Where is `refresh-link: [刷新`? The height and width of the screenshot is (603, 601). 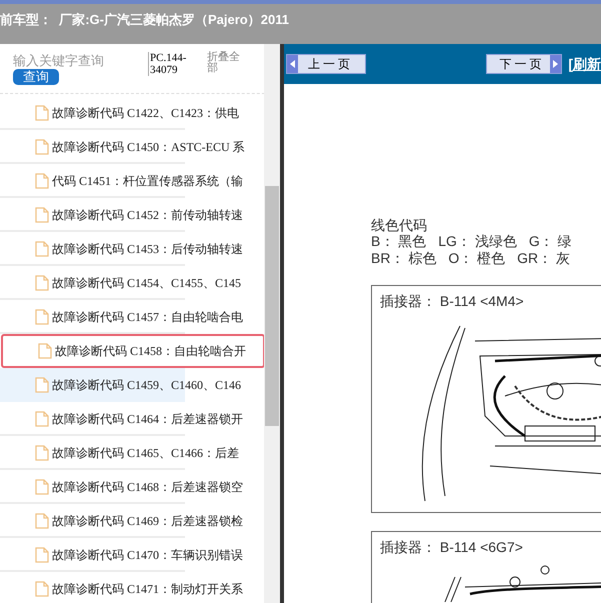 refresh-link: [刷新 is located at coordinates (584, 64).